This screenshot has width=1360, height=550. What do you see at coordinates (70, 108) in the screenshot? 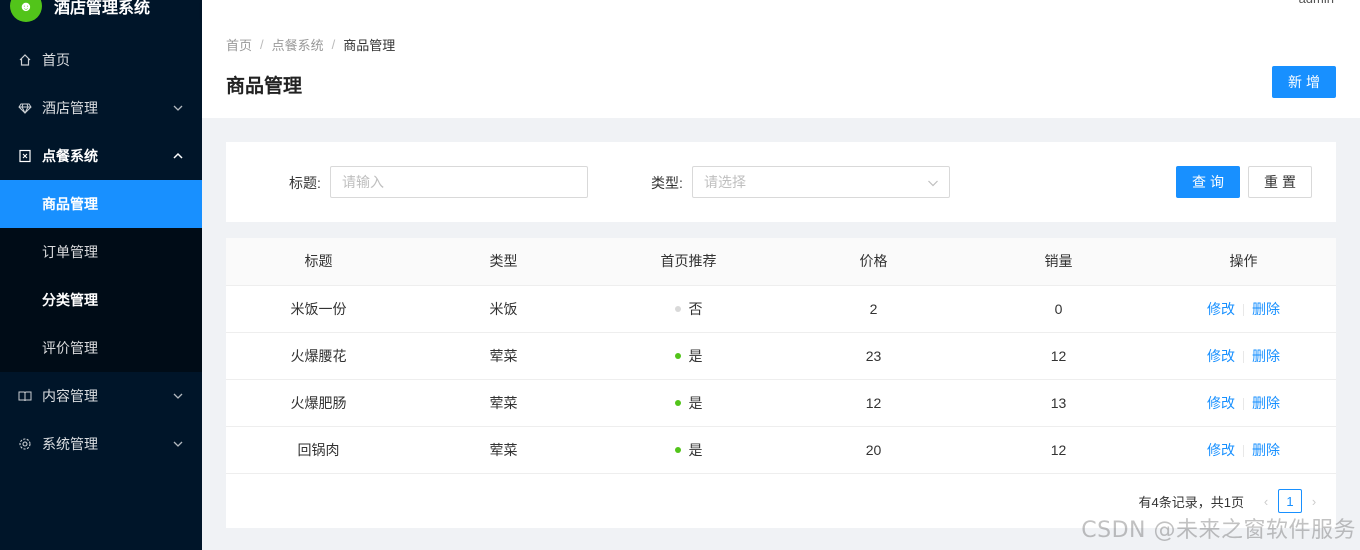
I see `sidebar-item-label: 酒店管理` at bounding box center [70, 108].